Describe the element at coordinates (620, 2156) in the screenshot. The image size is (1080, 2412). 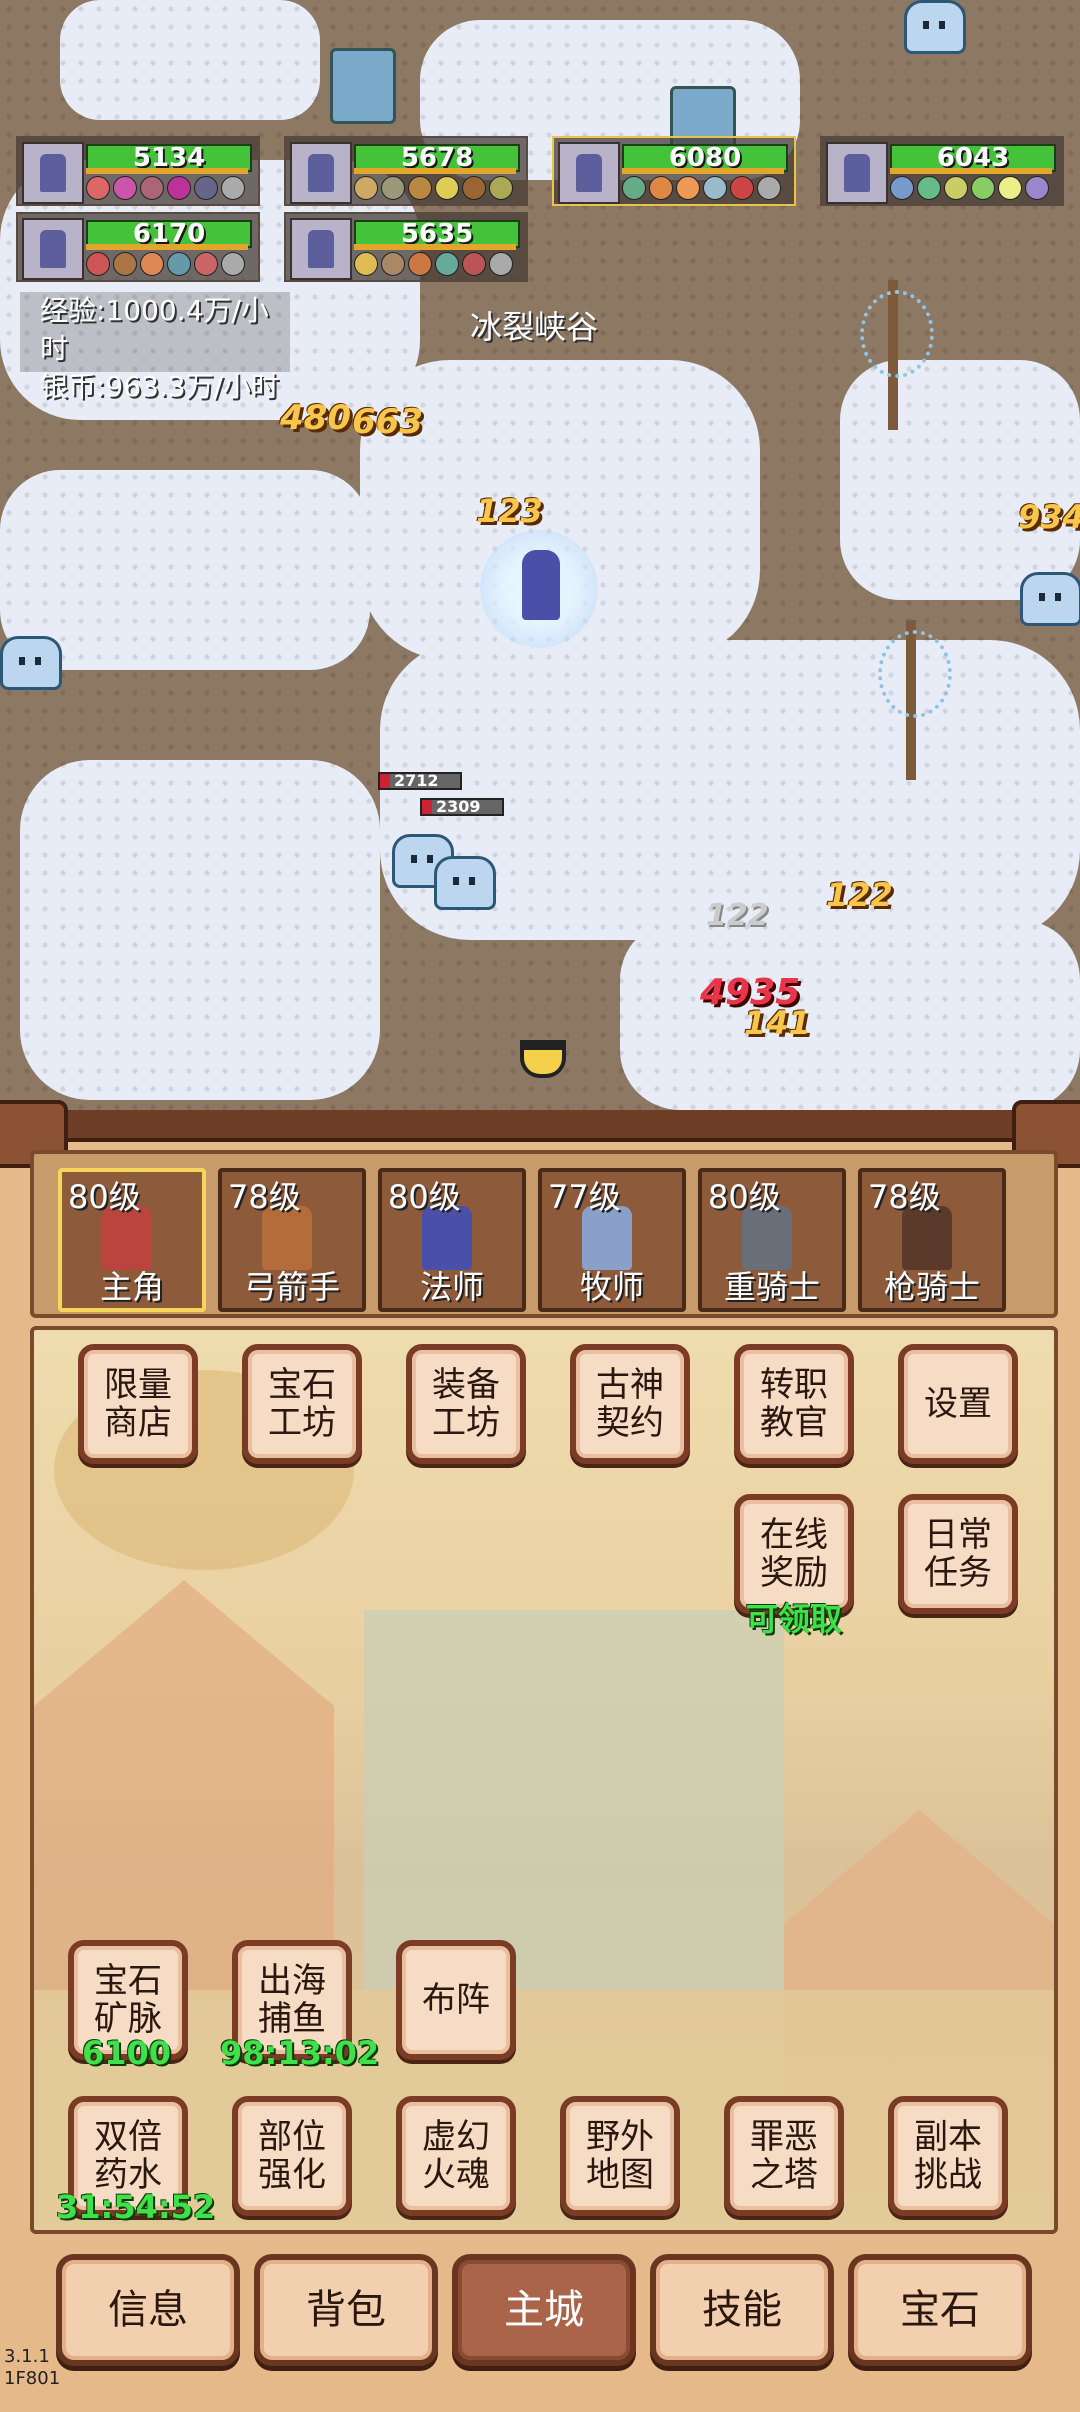
I see `field-map-button: 野外地图` at that location.